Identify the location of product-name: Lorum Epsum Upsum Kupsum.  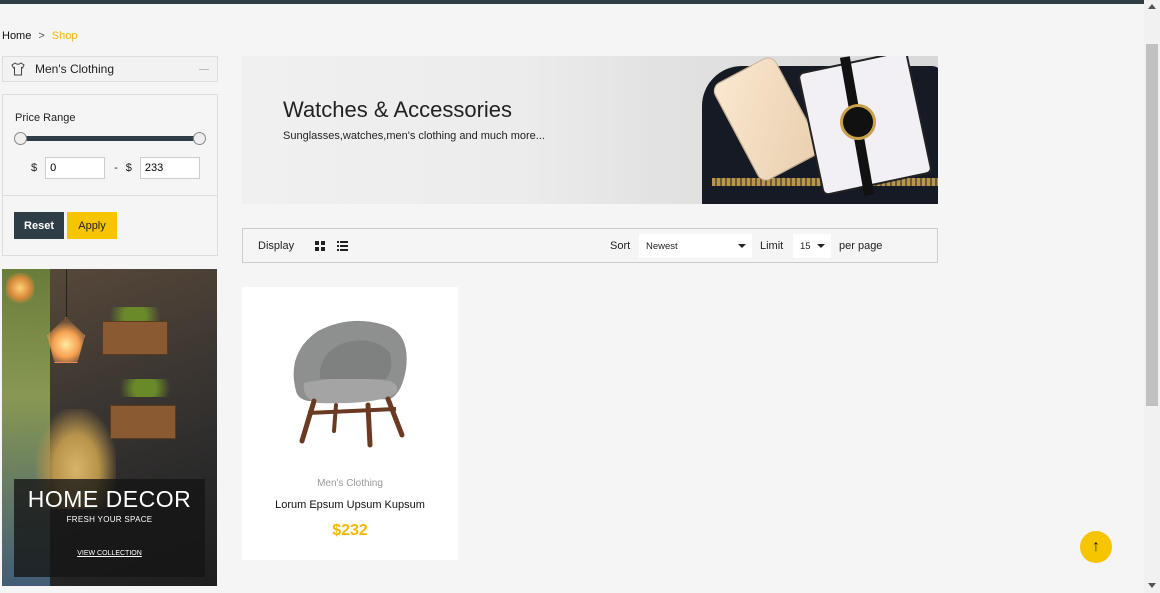
(350, 505).